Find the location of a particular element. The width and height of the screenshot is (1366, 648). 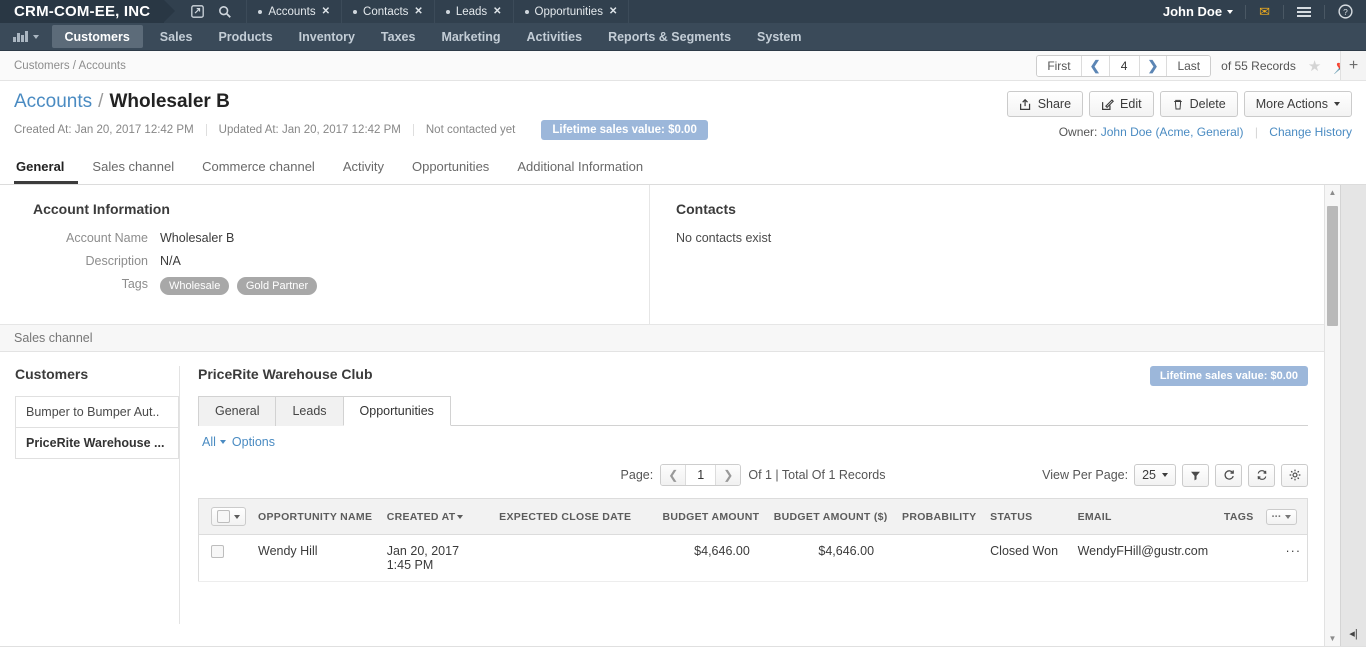

row-action-menu: ··· is located at coordinates (1283, 558).